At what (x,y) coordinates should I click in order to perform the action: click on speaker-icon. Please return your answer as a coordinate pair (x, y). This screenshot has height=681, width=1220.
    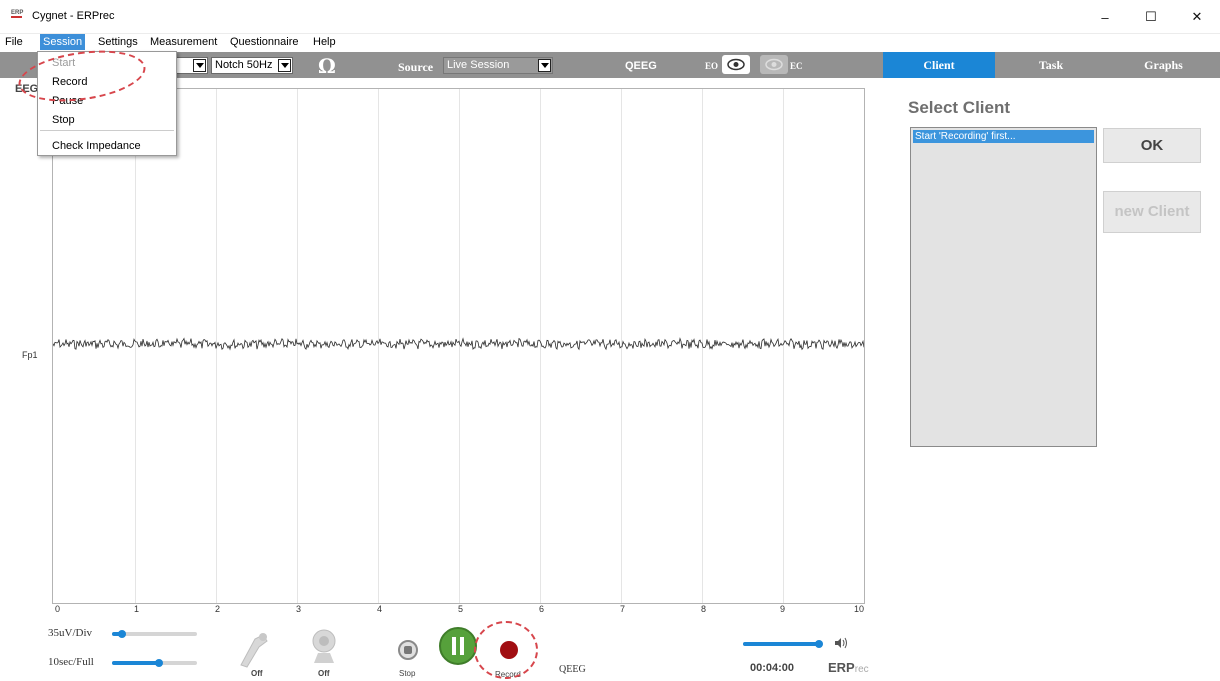
    Looking at the image, I should click on (841, 644).